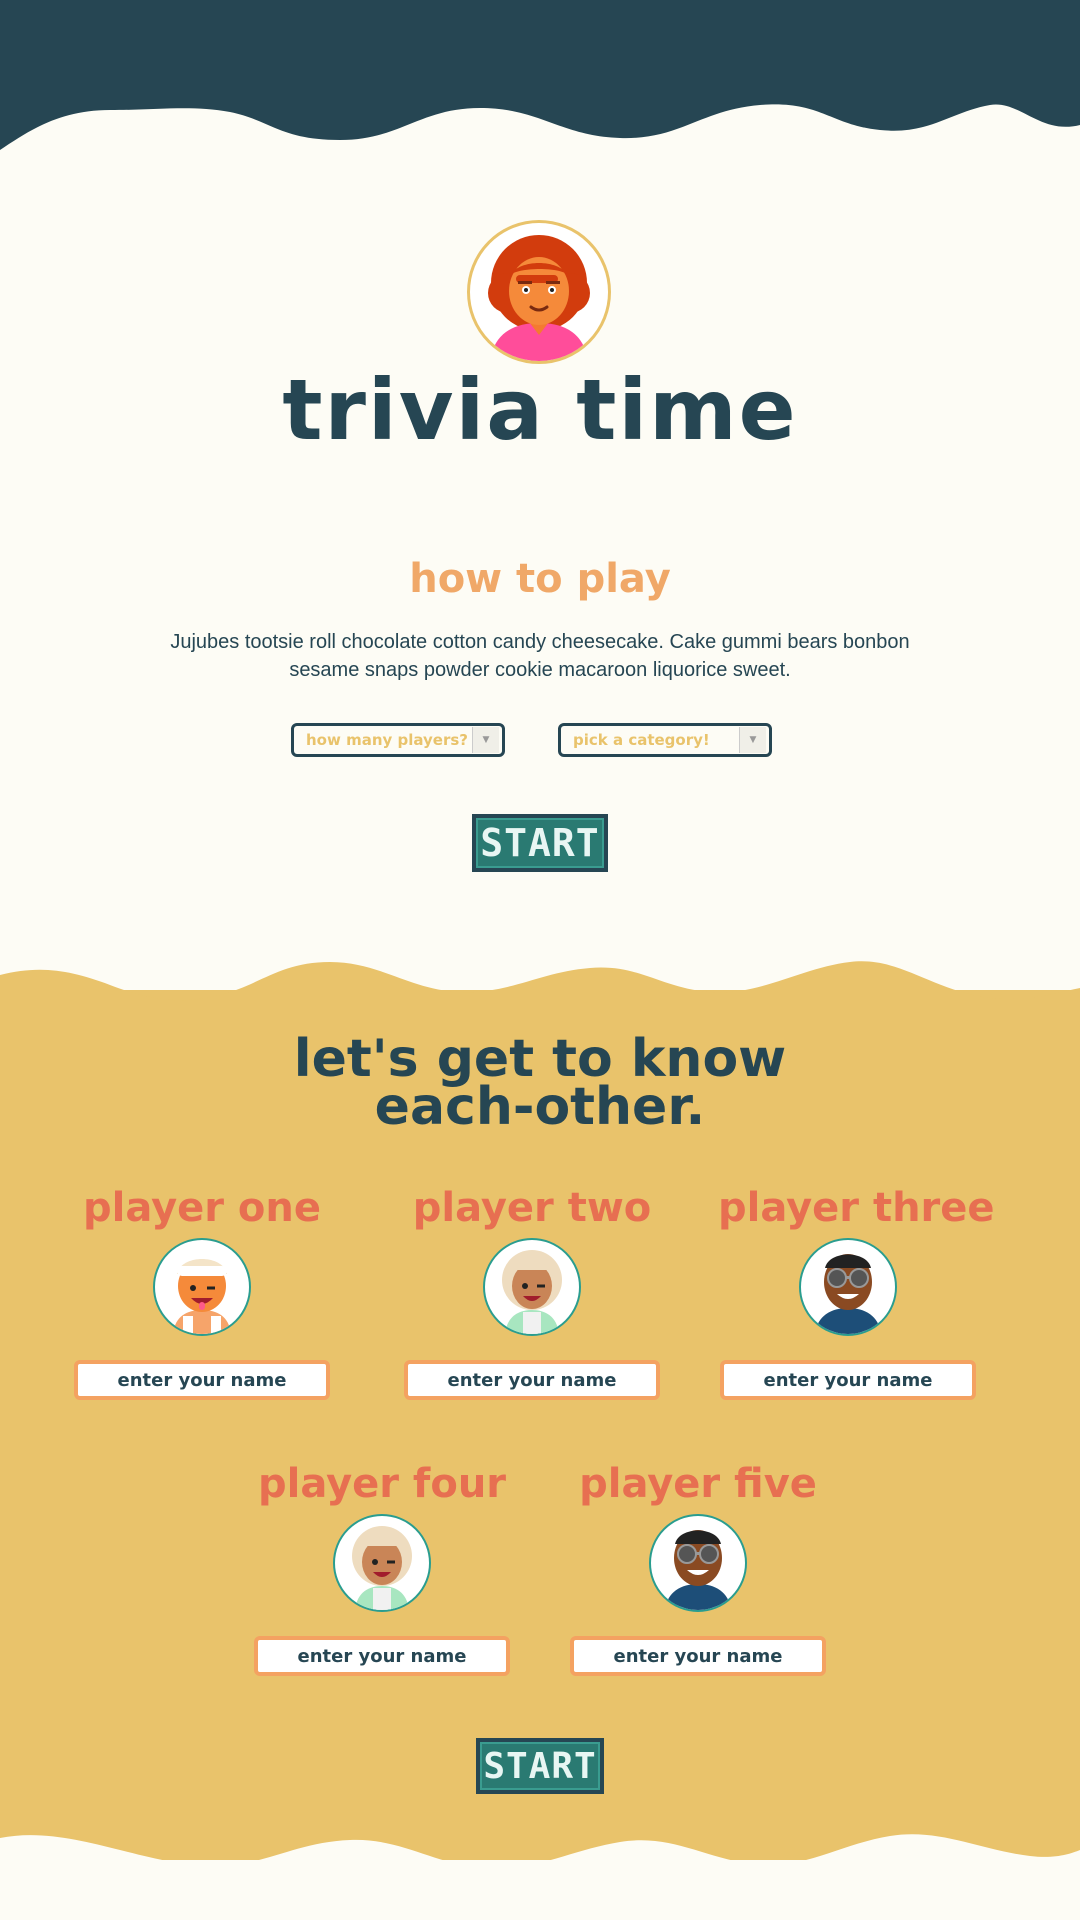  What do you see at coordinates (539, 298) in the screenshot?
I see `redhead-avatar-icon` at bounding box center [539, 298].